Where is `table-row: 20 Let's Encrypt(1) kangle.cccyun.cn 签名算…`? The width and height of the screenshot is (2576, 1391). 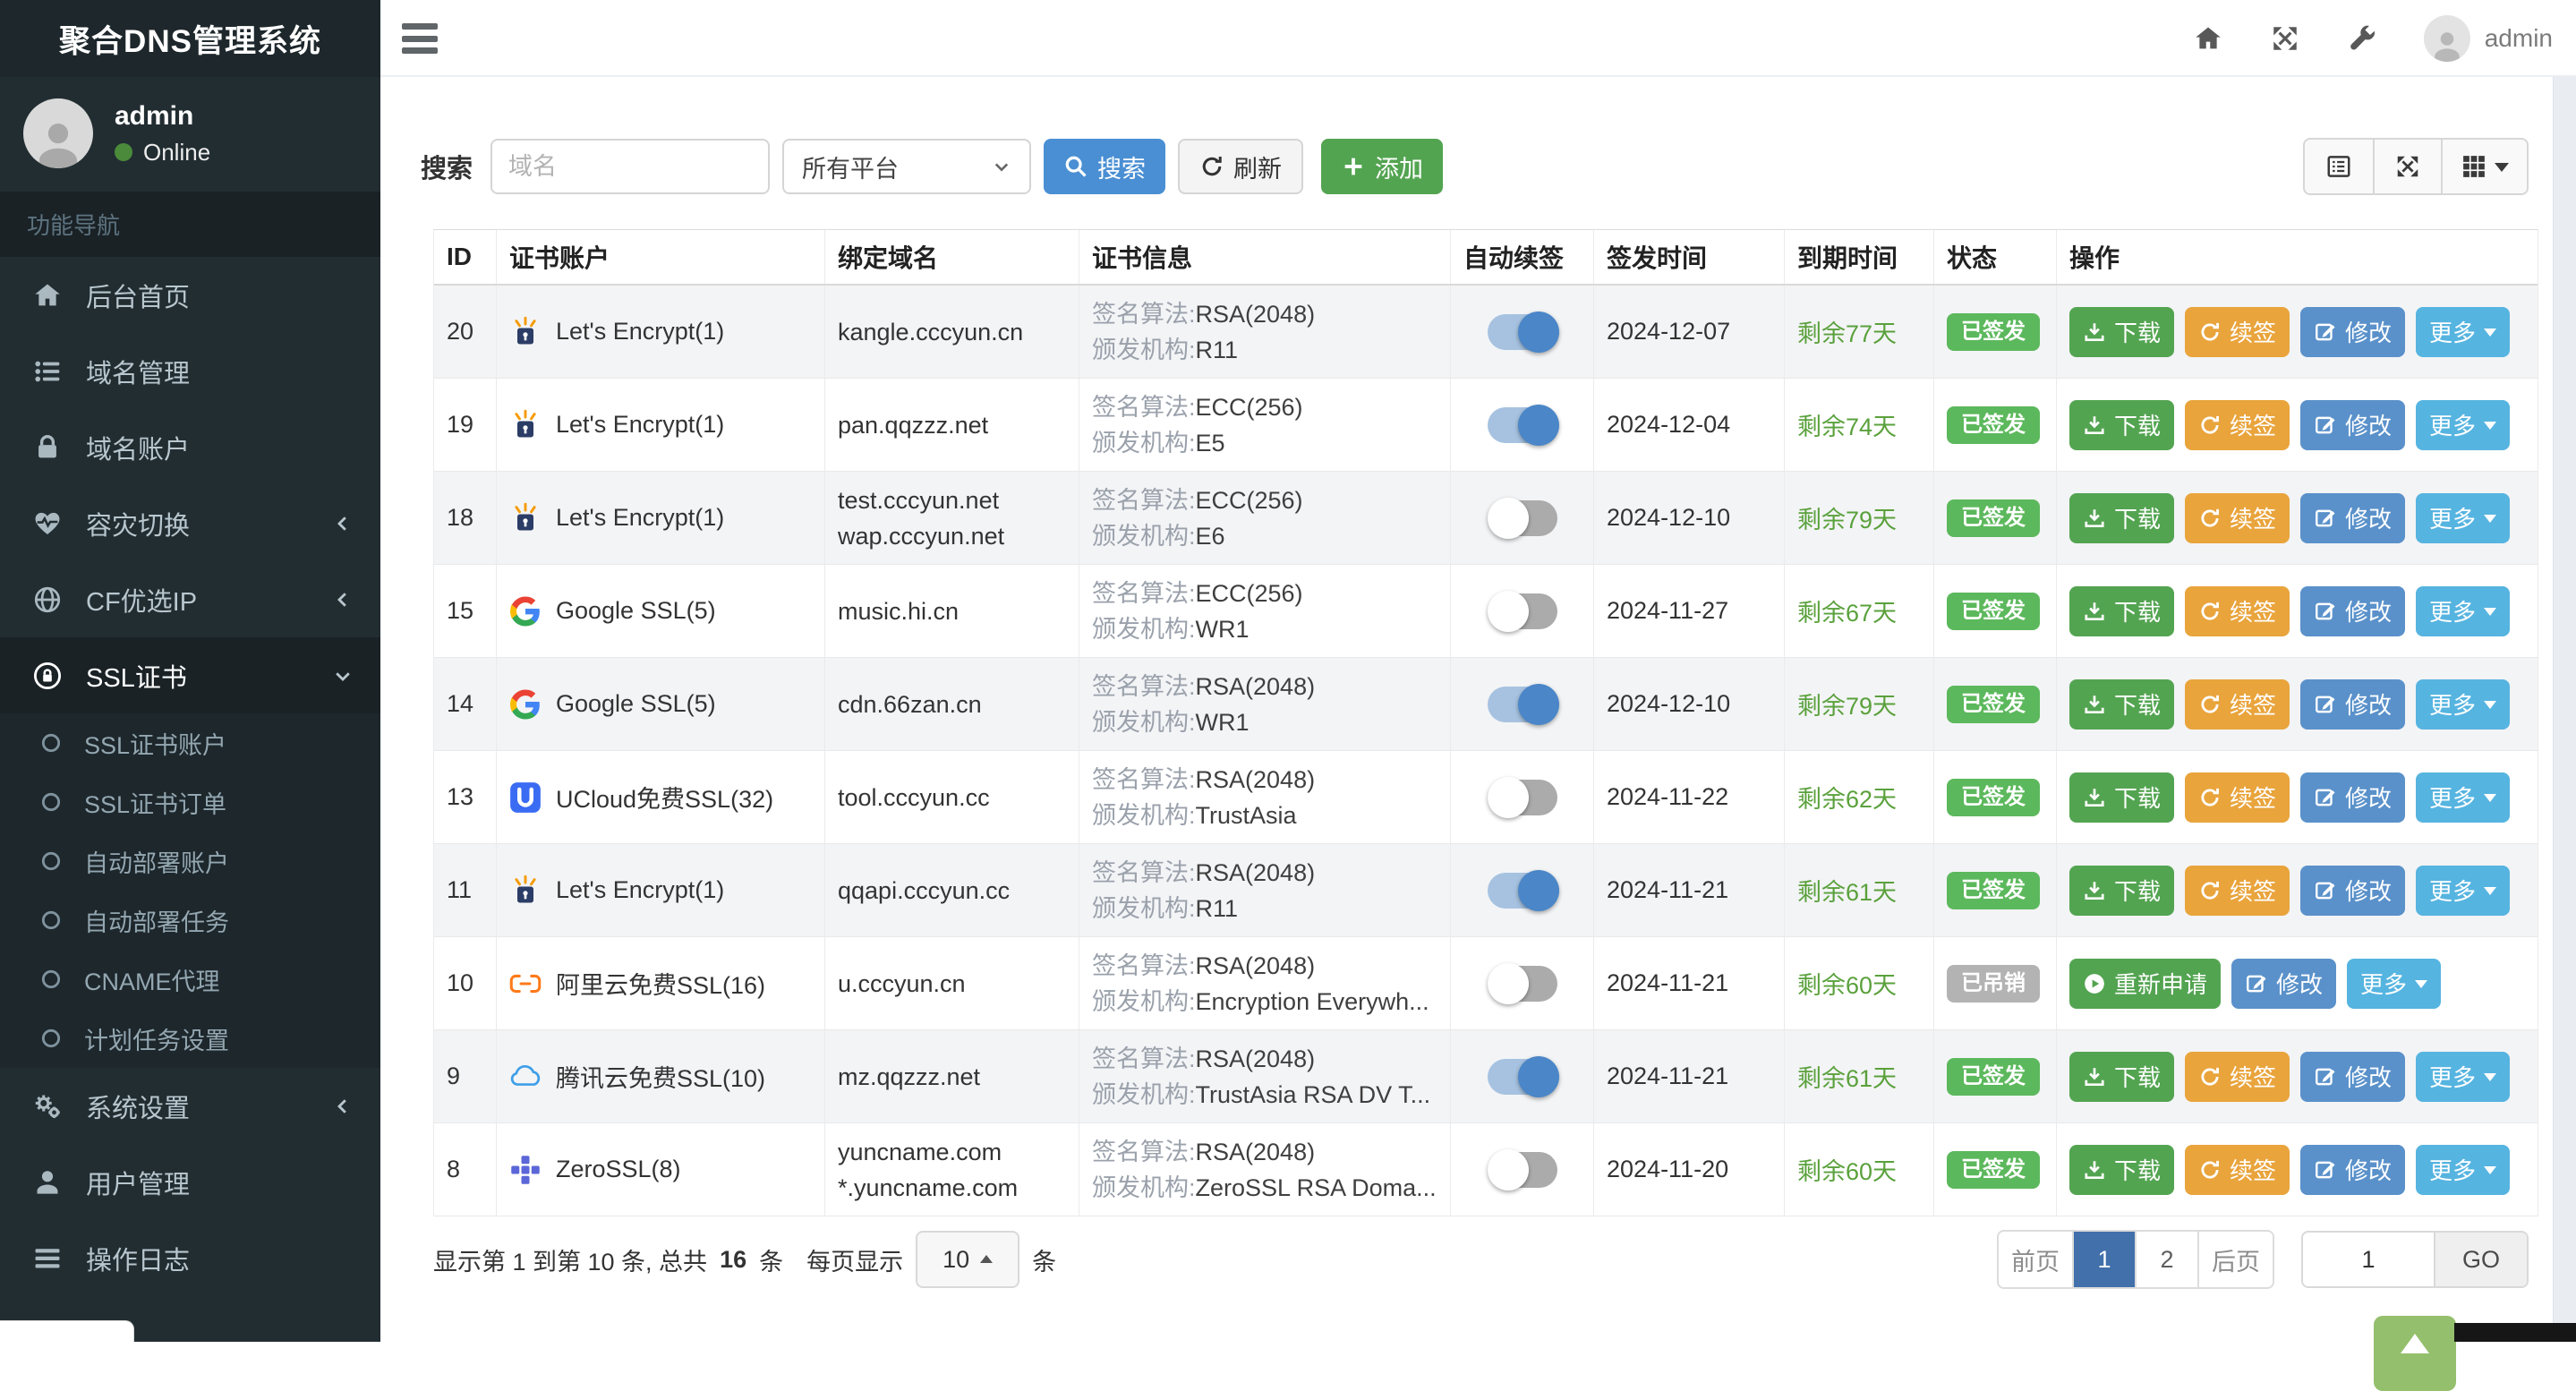
table-row: 20 Let's Encrypt(1) kangle.cccyun.cn 签名算… is located at coordinates (1486, 332).